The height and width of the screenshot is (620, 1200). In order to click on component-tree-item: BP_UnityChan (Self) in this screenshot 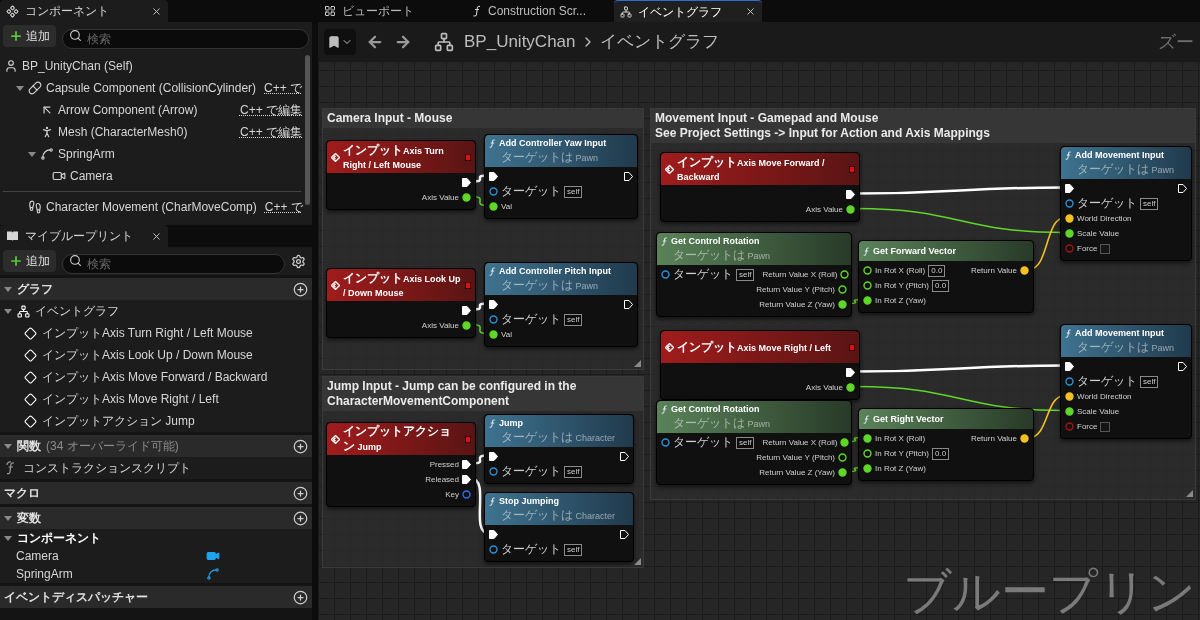, I will do `click(152, 66)`.